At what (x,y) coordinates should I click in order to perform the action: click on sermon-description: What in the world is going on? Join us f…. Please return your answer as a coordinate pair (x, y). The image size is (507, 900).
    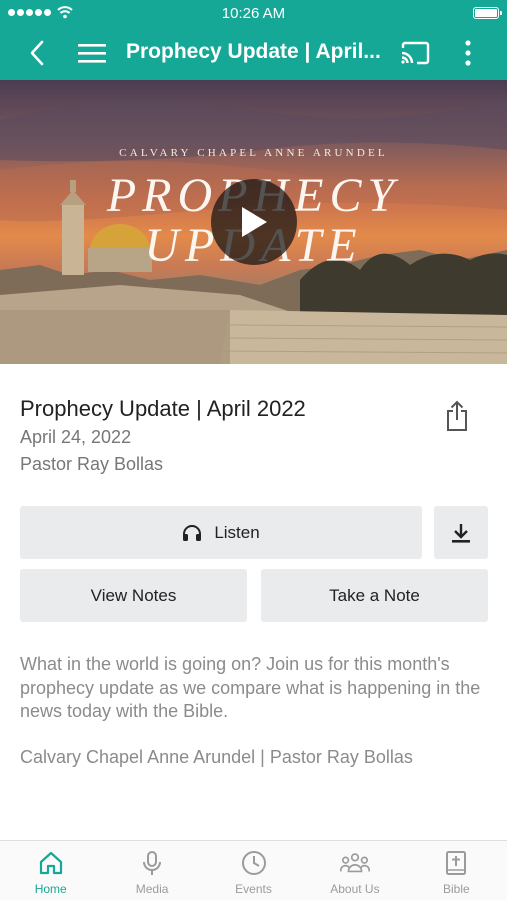
    Looking at the image, I should click on (250, 687).